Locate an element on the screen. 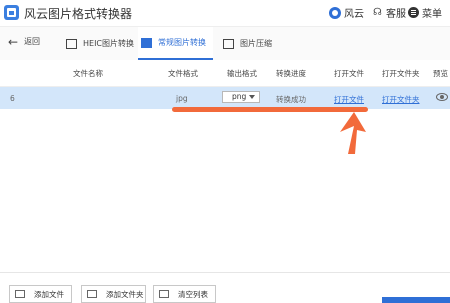 The image size is (450, 303). row-file-format: jpg is located at coordinates (182, 98).